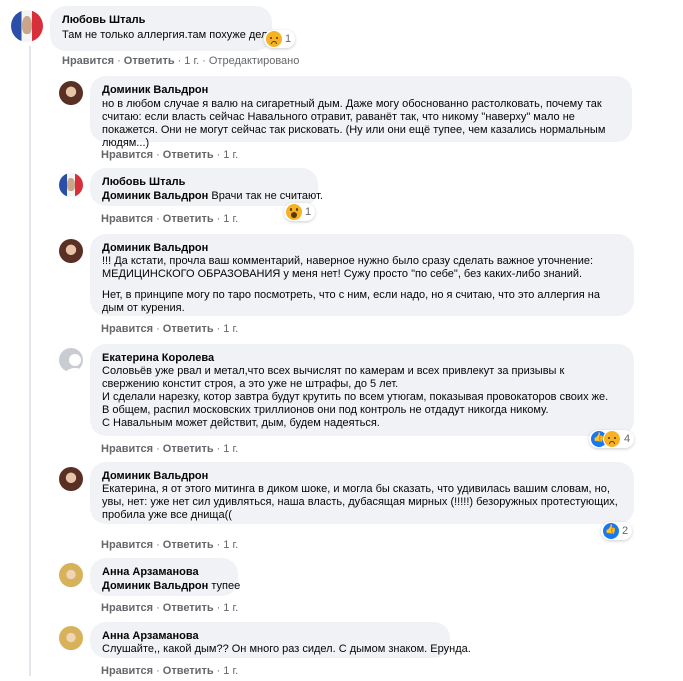  Describe the element at coordinates (224, 586) in the screenshot. I see `comment-body: тупее` at that location.